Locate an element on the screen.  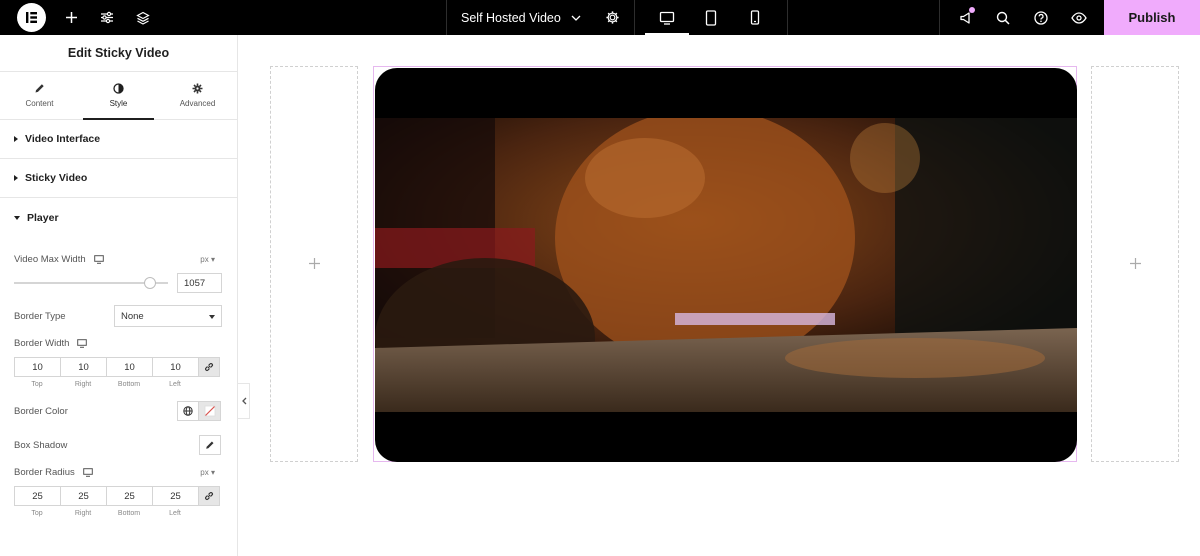
gear-icon is located at coordinates (197, 88).